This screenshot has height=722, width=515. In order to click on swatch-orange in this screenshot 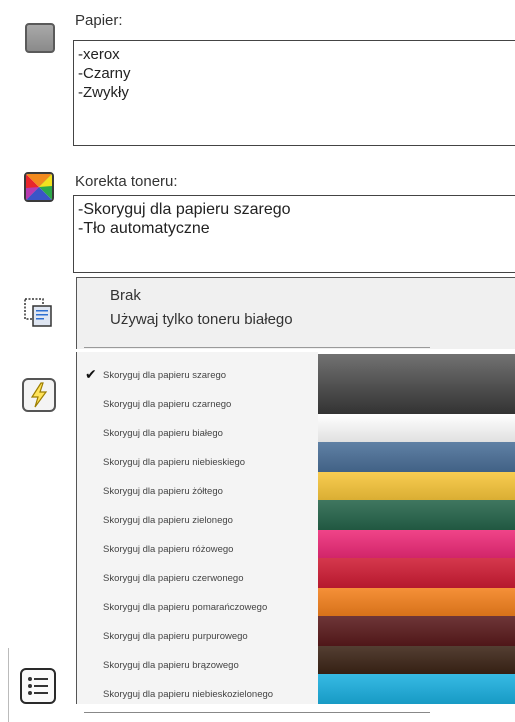, I will do `click(416, 602)`.